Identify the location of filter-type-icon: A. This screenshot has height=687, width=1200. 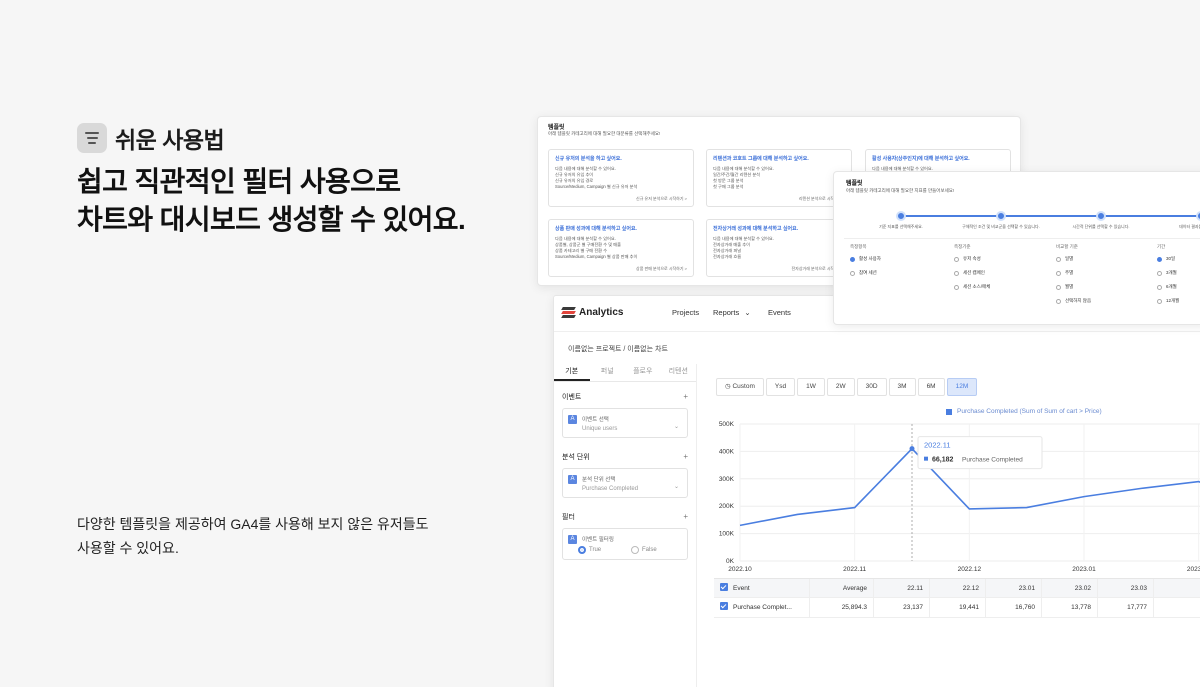
(572, 539).